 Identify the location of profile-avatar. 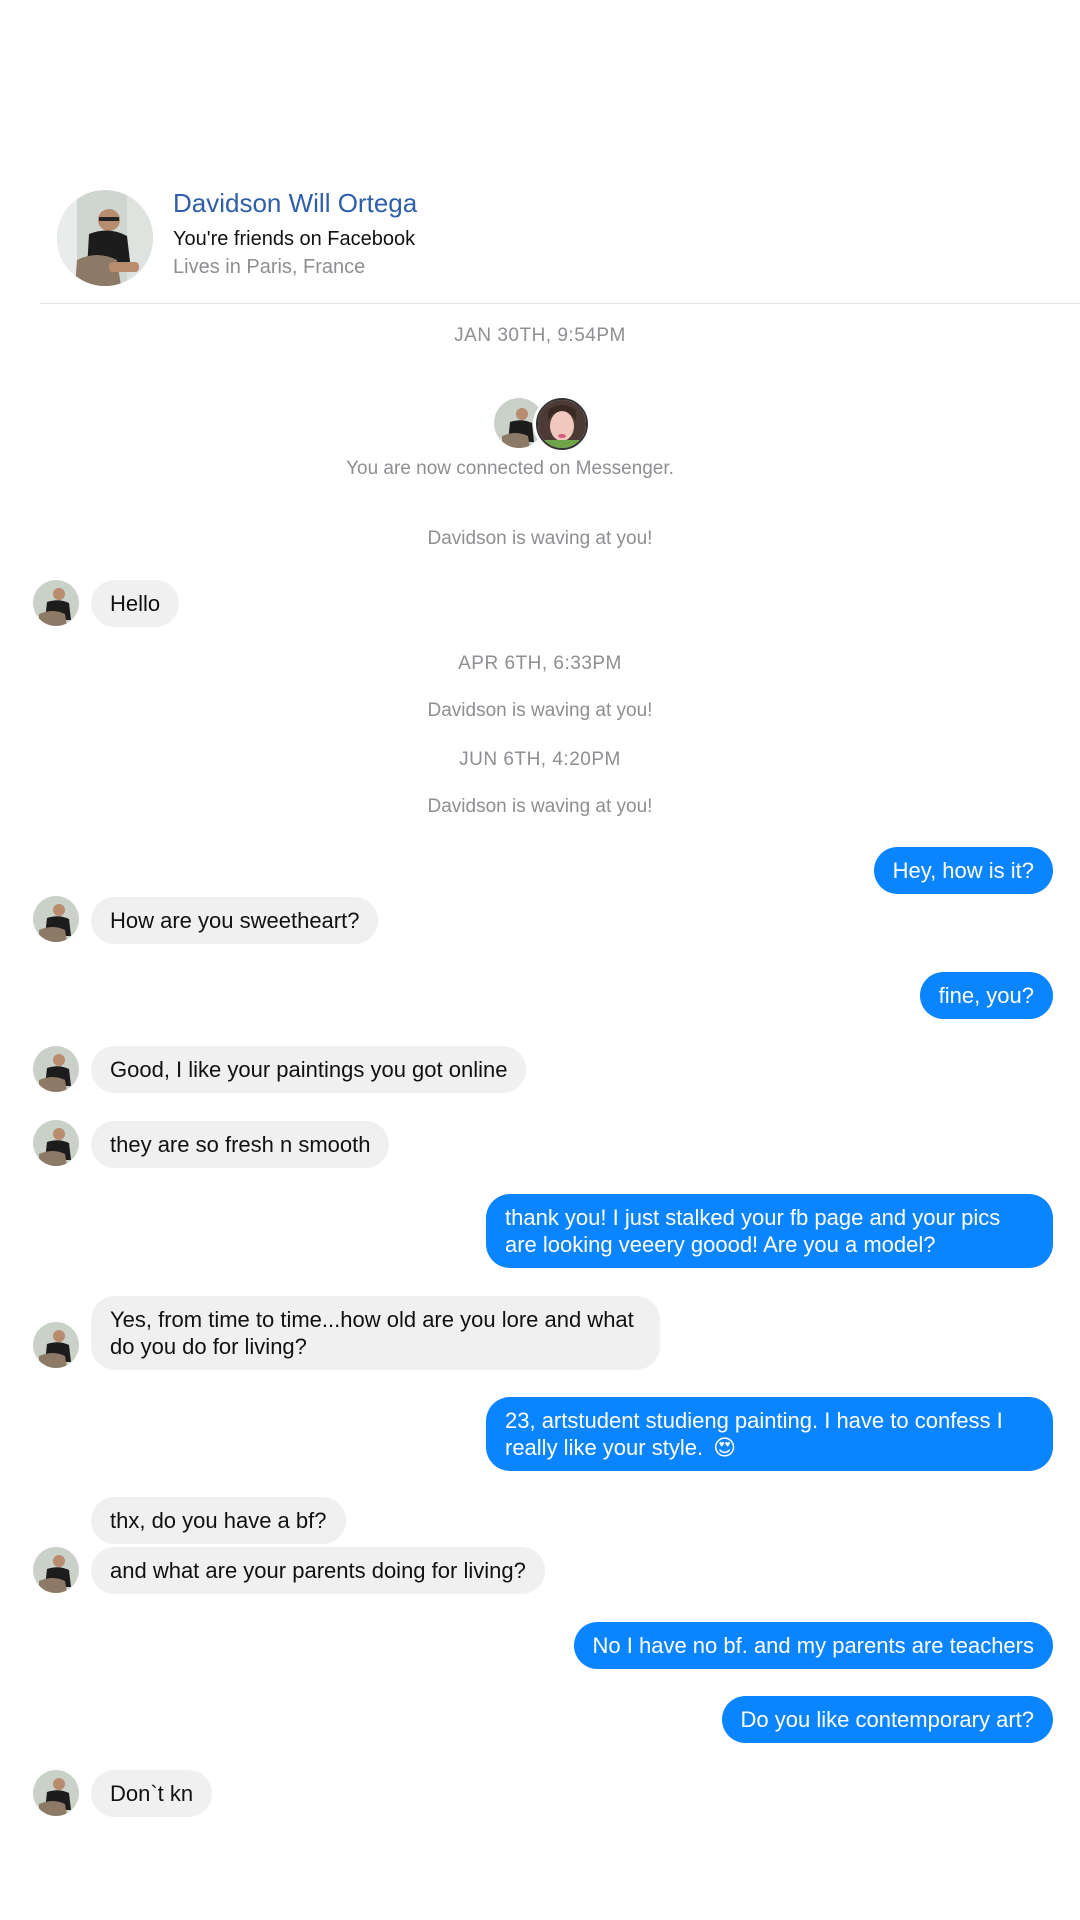
(105, 238).